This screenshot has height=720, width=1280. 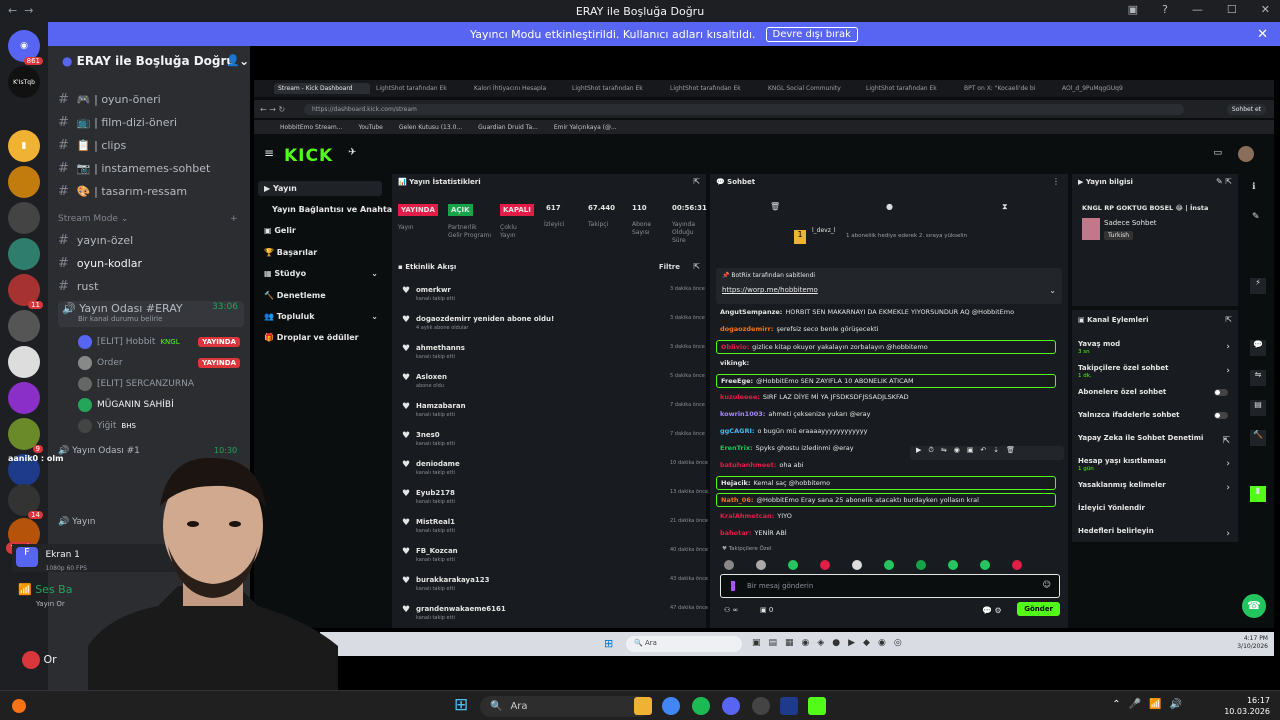 What do you see at coordinates (817, 706) in the screenshot?
I see `kick-app-icon` at bounding box center [817, 706].